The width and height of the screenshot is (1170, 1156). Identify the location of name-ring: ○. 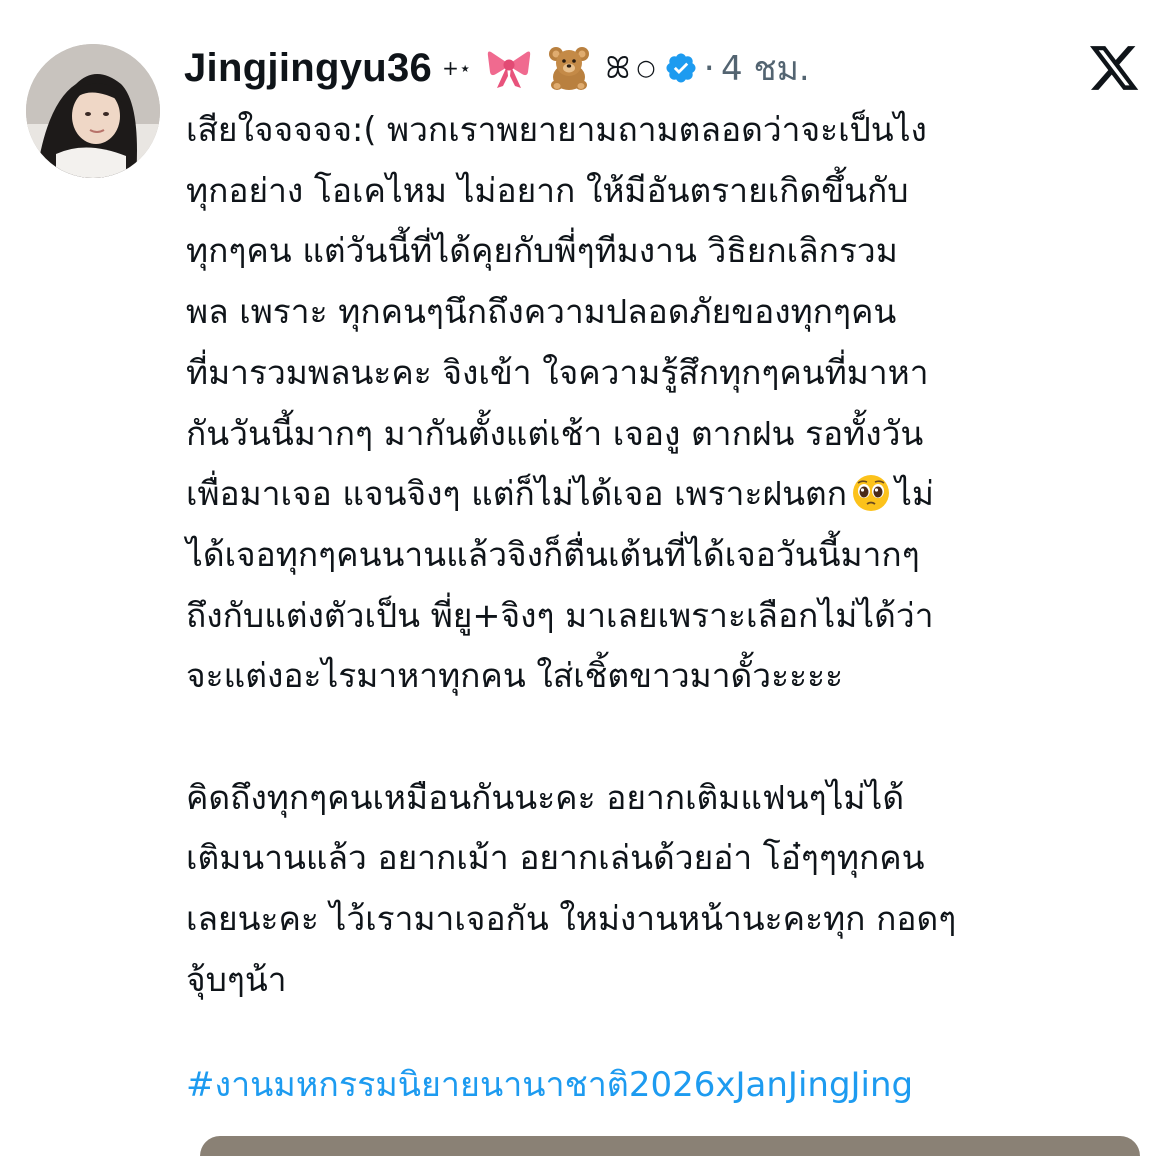
(646, 68).